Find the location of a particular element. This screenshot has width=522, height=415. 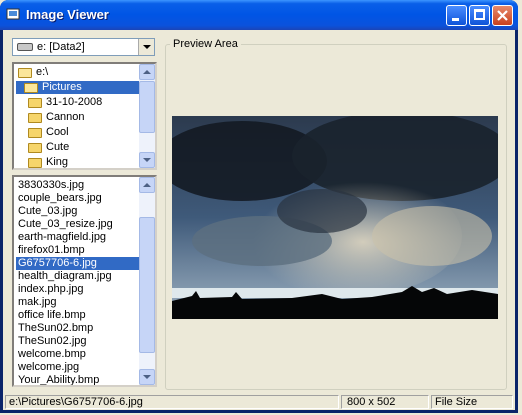

dir-item: Cute is located at coordinates (78, 147).